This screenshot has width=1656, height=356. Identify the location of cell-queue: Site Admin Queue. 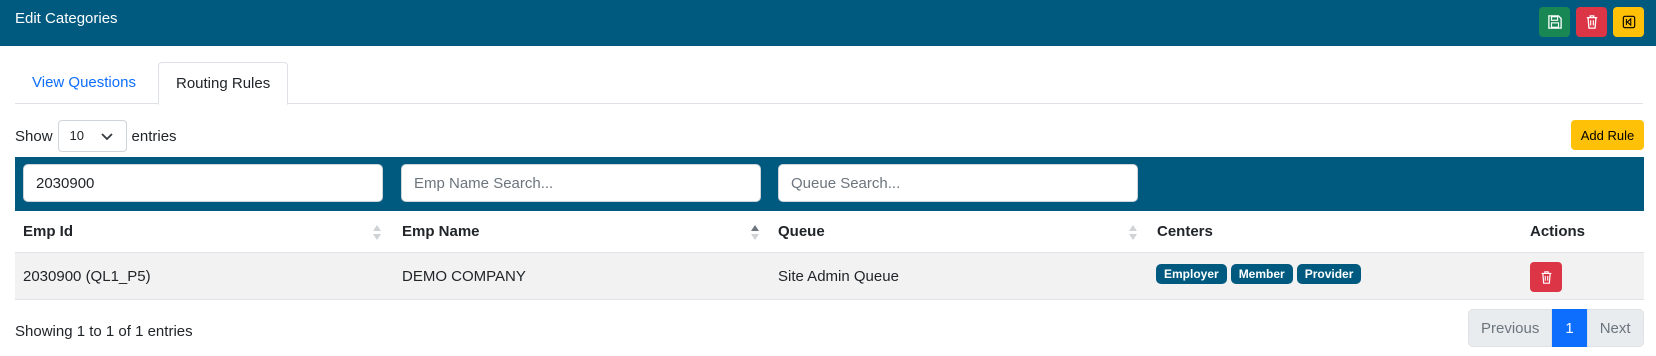
(838, 276).